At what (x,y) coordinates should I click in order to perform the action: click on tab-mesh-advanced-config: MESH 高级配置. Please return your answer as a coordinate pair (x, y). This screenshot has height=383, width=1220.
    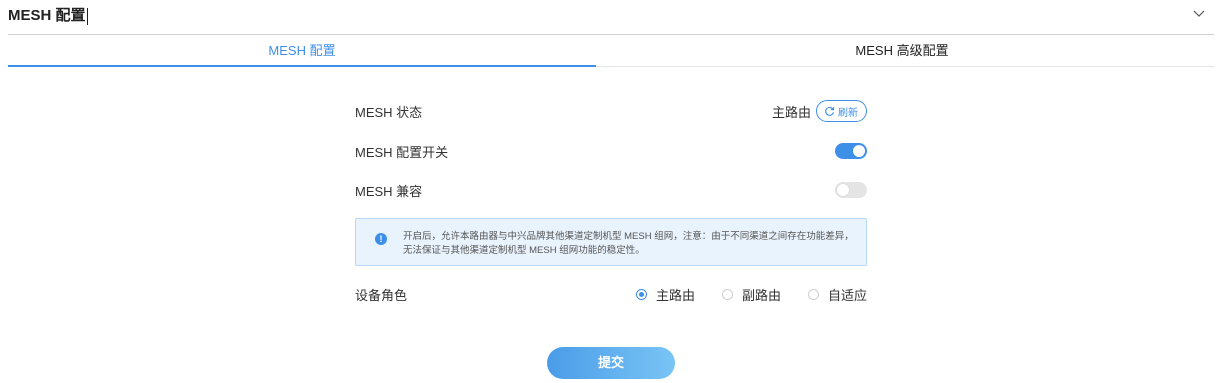
    Looking at the image, I should click on (902, 51).